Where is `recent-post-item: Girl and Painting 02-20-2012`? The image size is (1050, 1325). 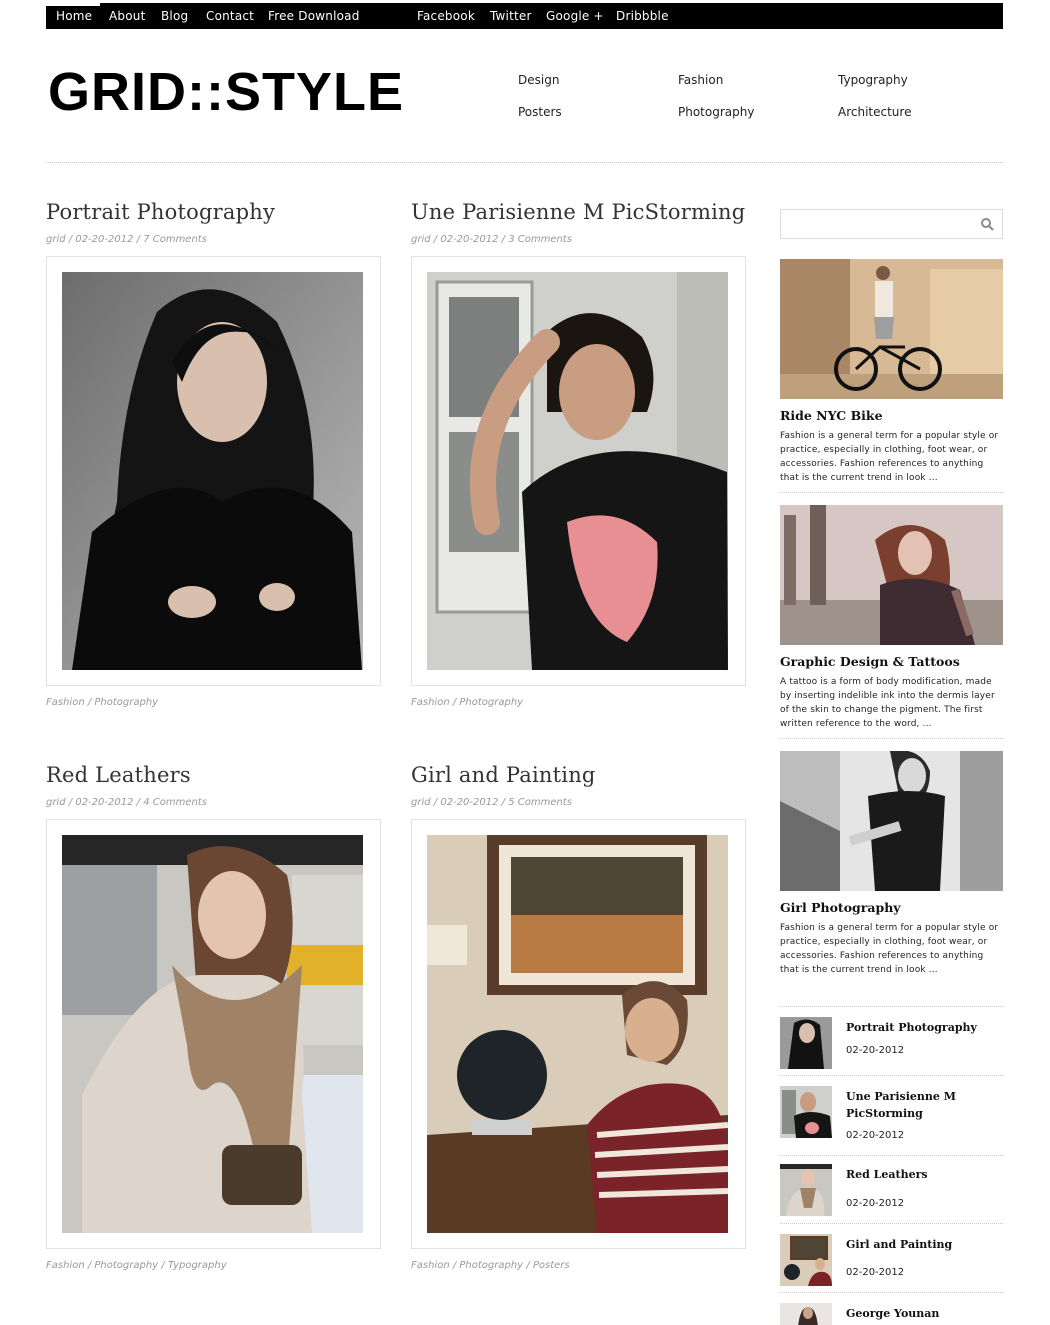 recent-post-item: Girl and Painting 02-20-2012 is located at coordinates (891, 1263).